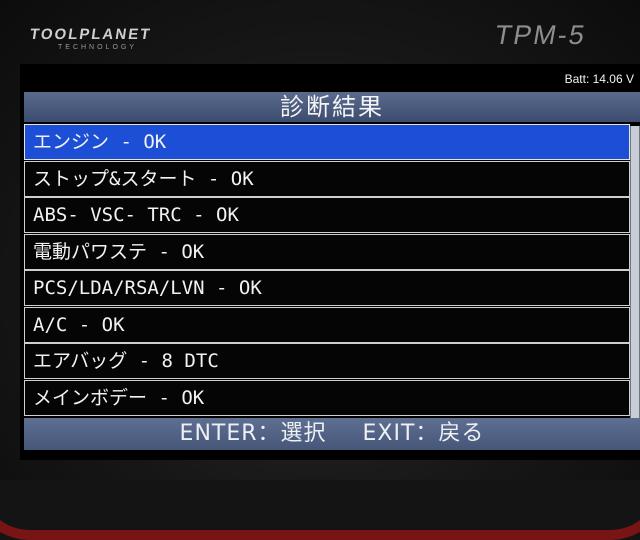  What do you see at coordinates (327, 324) in the screenshot?
I see `list-item-ac: A/C - OK` at bounding box center [327, 324].